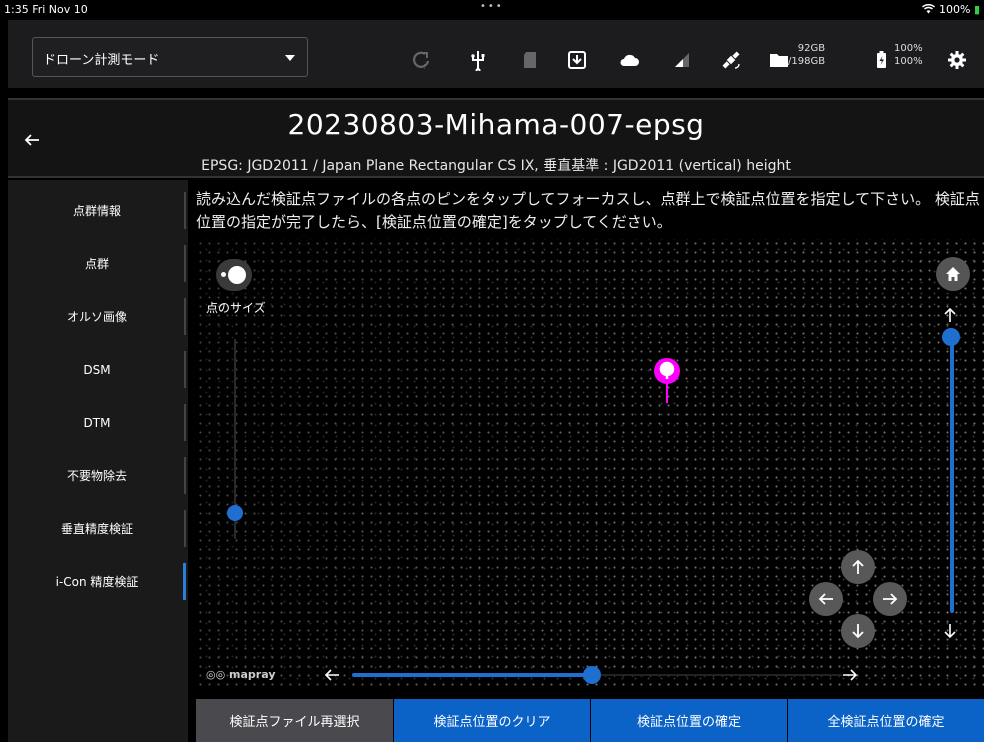 Image resolution: width=984 pixels, height=742 pixels. Describe the element at coordinates (46, 9) in the screenshot. I see `status-time: 1:35 Fri Nov 10` at that location.